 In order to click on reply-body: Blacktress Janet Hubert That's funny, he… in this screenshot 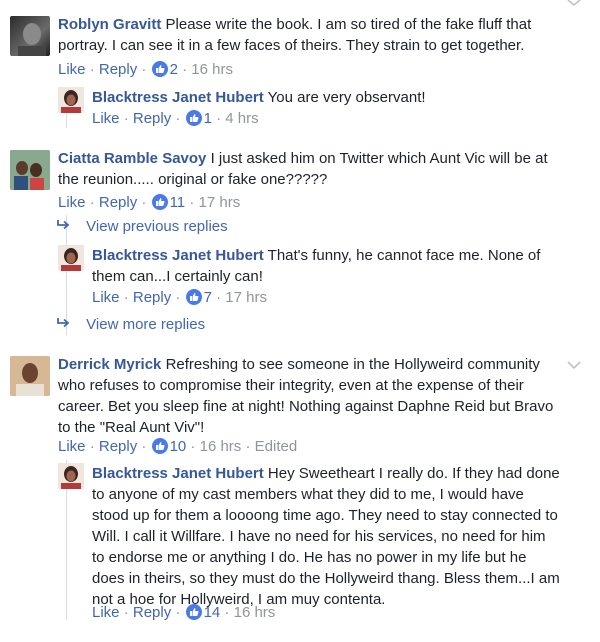, I will do `click(327, 266)`.